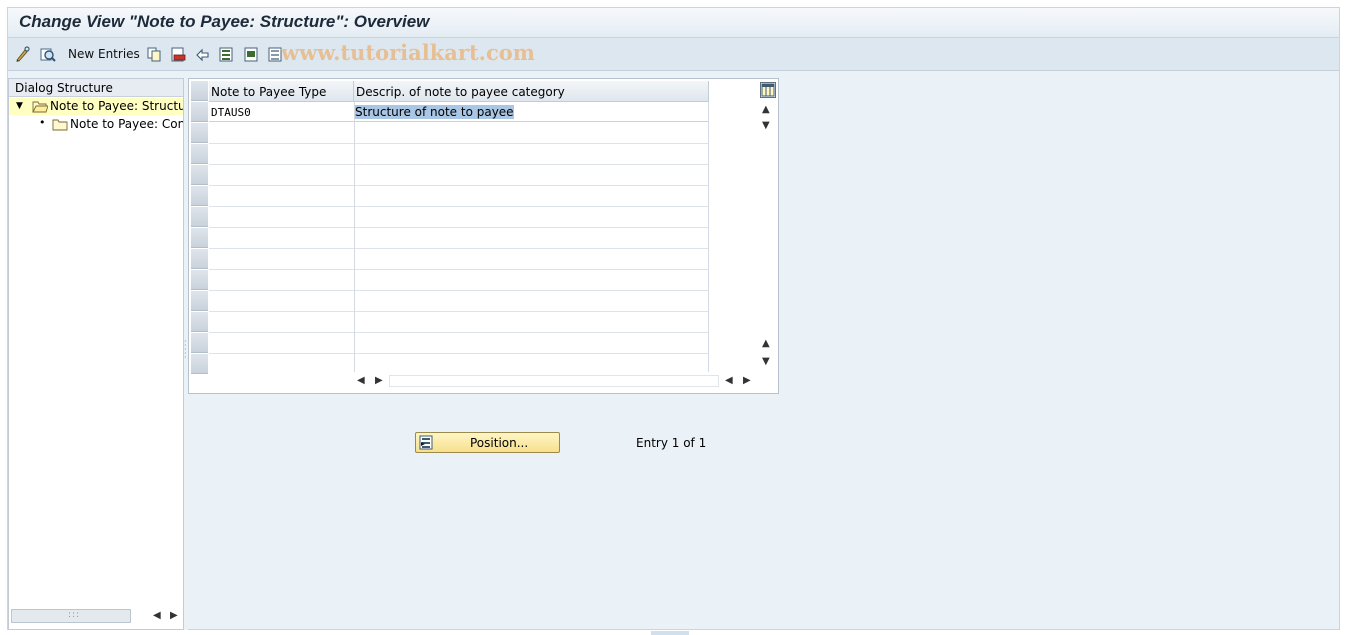  Describe the element at coordinates (767, 237) in the screenshot. I see `table-vertical-scrollbar: ▲ ▼ ▲ ▼` at that location.